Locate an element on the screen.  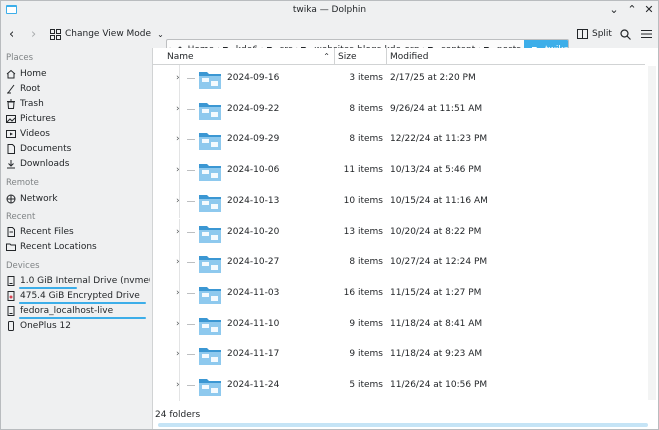
column-size-label: Size is located at coordinates (347, 56).